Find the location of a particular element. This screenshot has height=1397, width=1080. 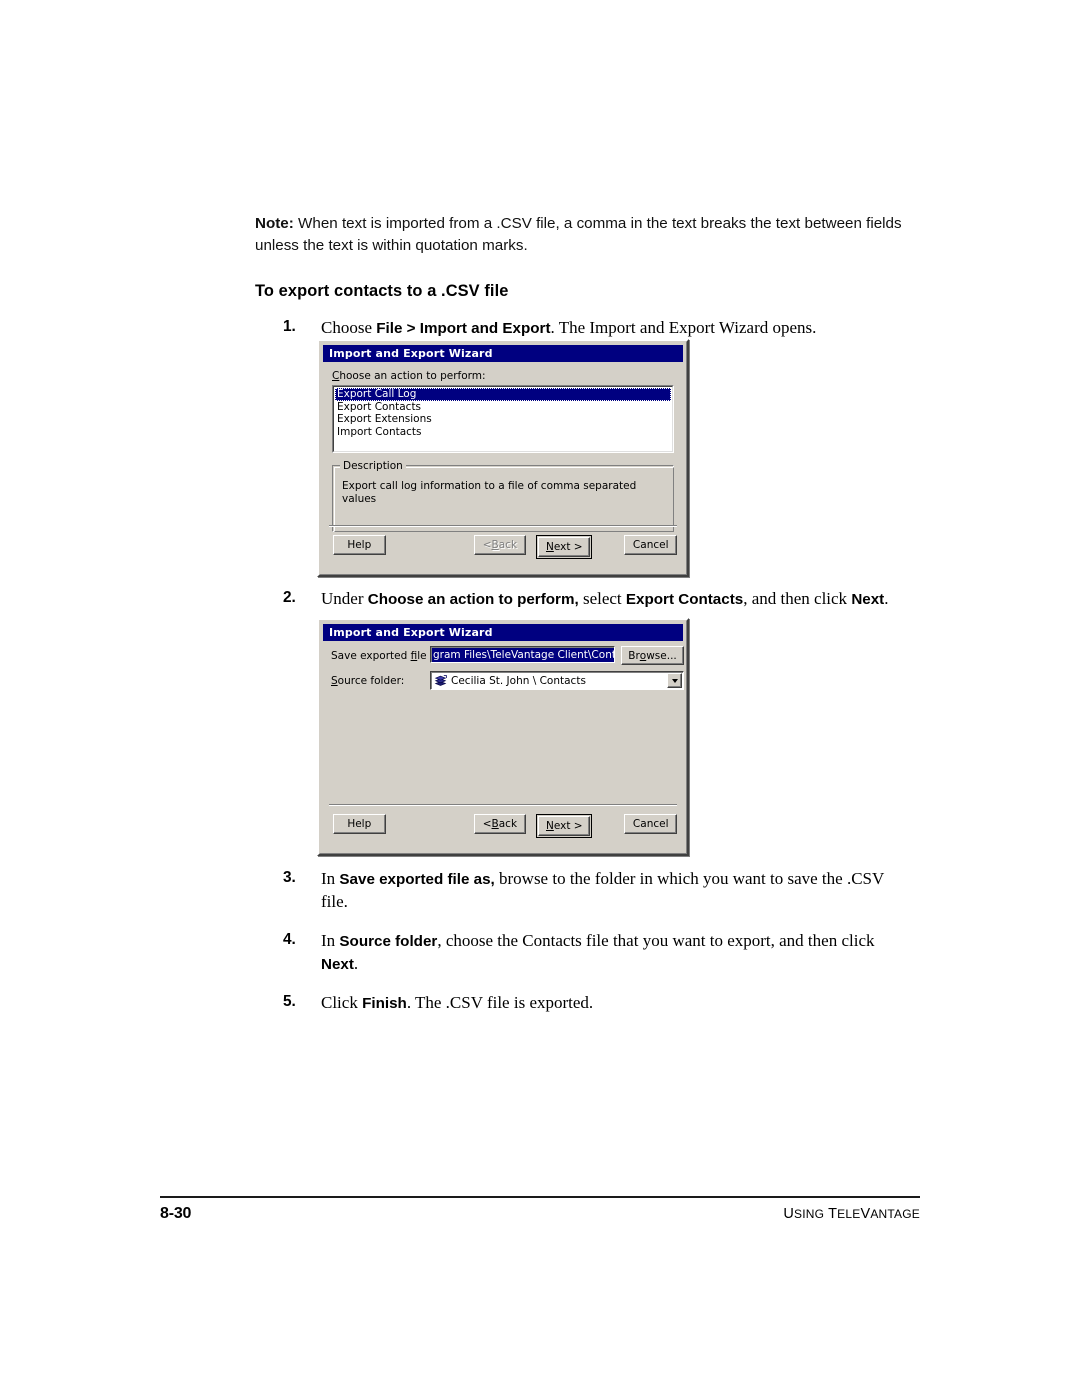

body-text: select is located at coordinates (602, 598).